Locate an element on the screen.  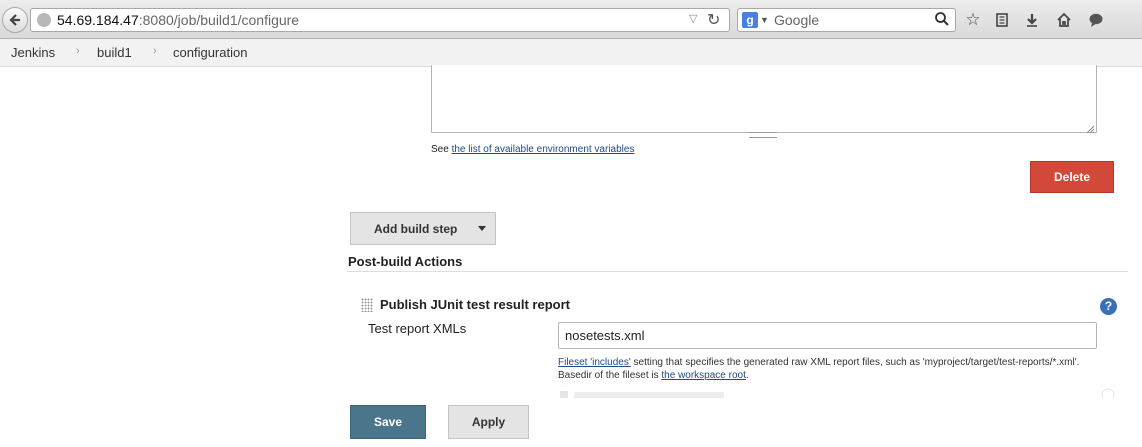
save-button: Save is located at coordinates (388, 422).